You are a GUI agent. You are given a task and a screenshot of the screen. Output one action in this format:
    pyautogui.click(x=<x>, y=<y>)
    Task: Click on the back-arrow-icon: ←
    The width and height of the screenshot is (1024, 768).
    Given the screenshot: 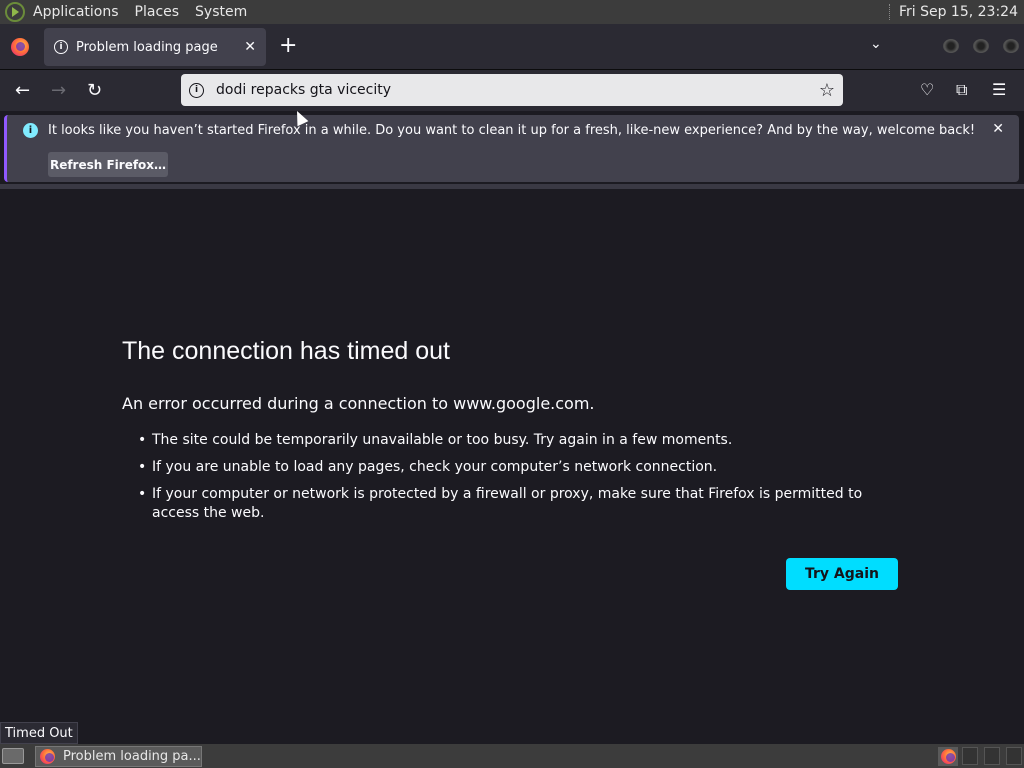 What is the action you would take?
    pyautogui.click(x=22, y=90)
    